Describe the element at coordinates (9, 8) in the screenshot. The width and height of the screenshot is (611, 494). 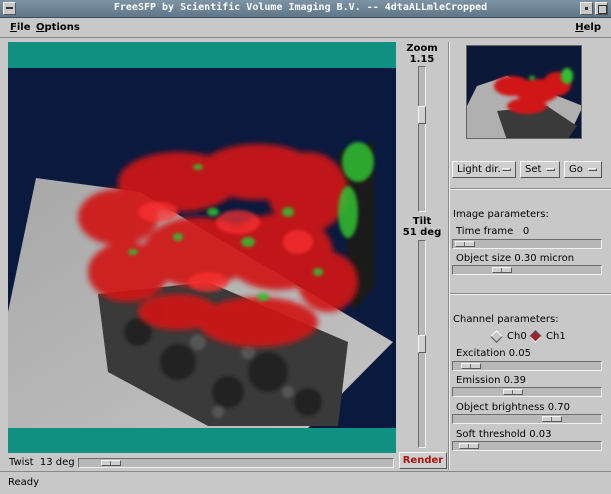
I see `window-menu-button` at that location.